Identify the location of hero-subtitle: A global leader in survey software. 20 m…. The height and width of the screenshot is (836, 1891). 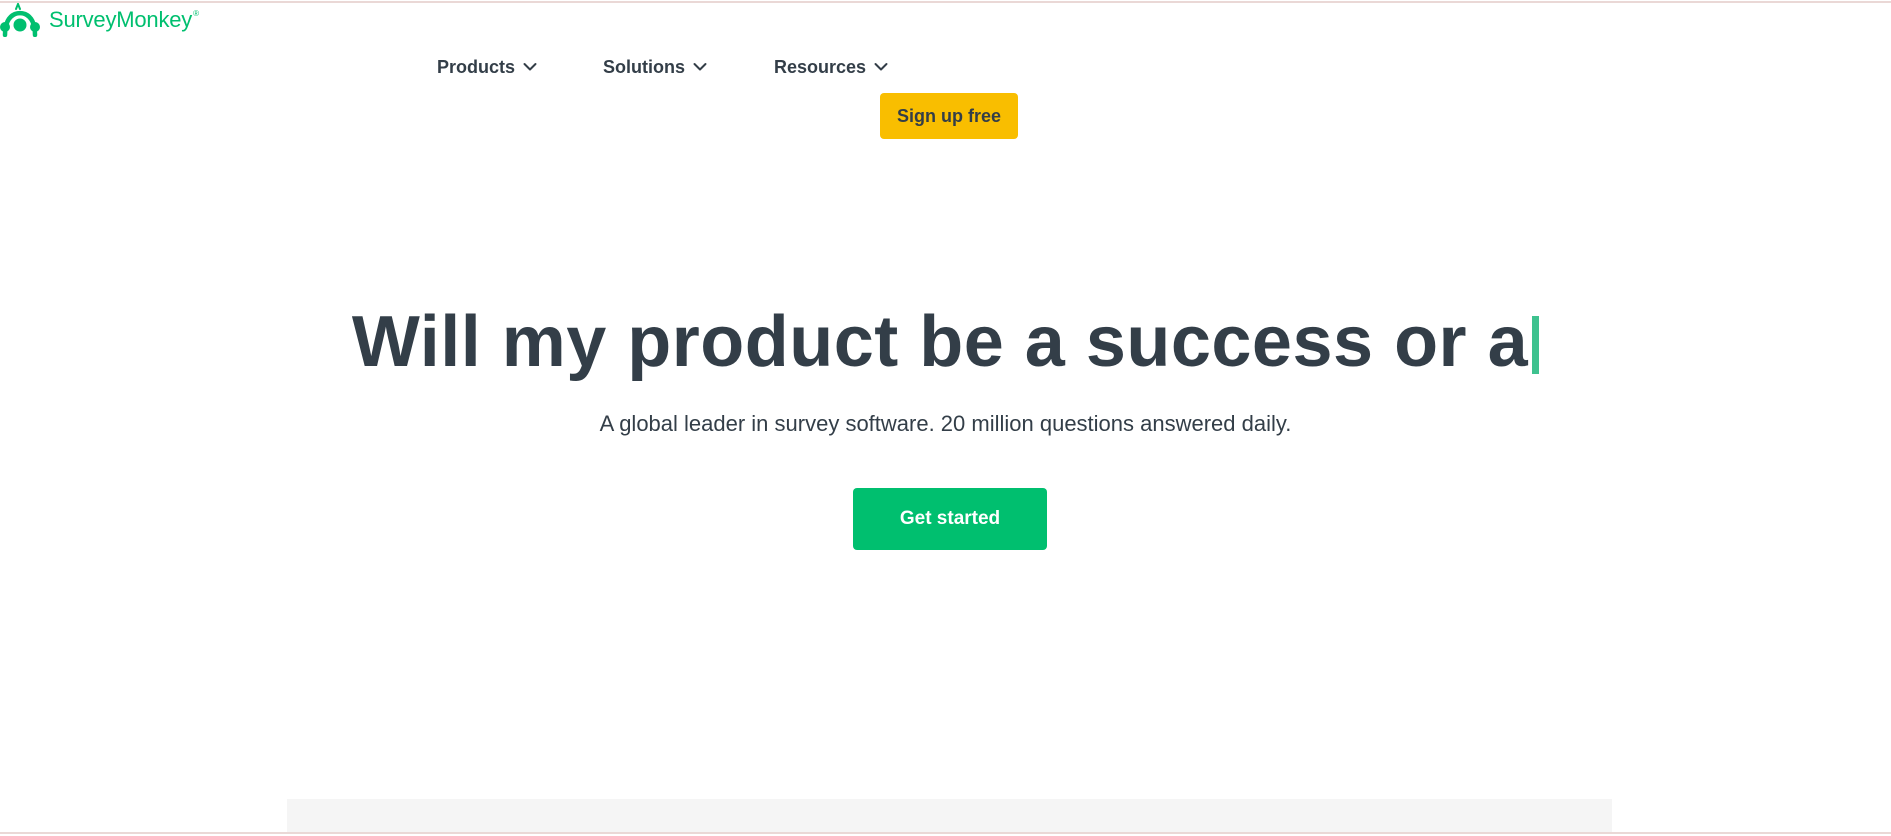
(945, 423).